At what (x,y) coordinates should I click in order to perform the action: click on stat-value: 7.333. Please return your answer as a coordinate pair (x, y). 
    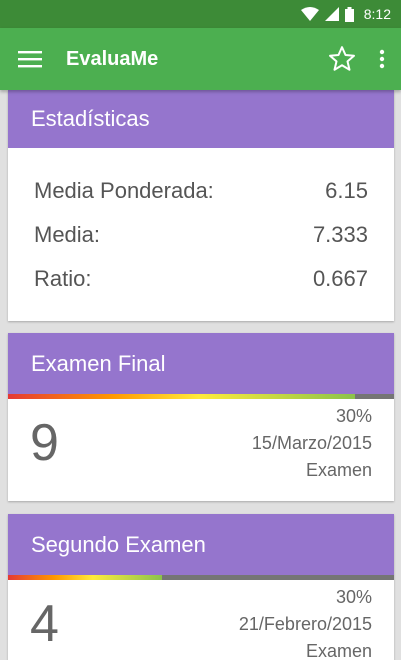
    Looking at the image, I should click on (340, 234).